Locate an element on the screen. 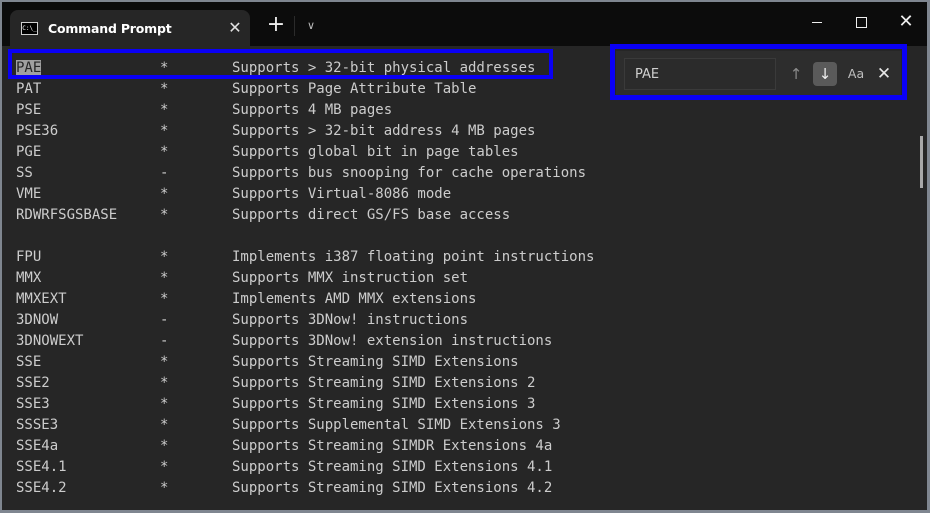  feature-name: 3DNOWEXT is located at coordinates (50, 341).